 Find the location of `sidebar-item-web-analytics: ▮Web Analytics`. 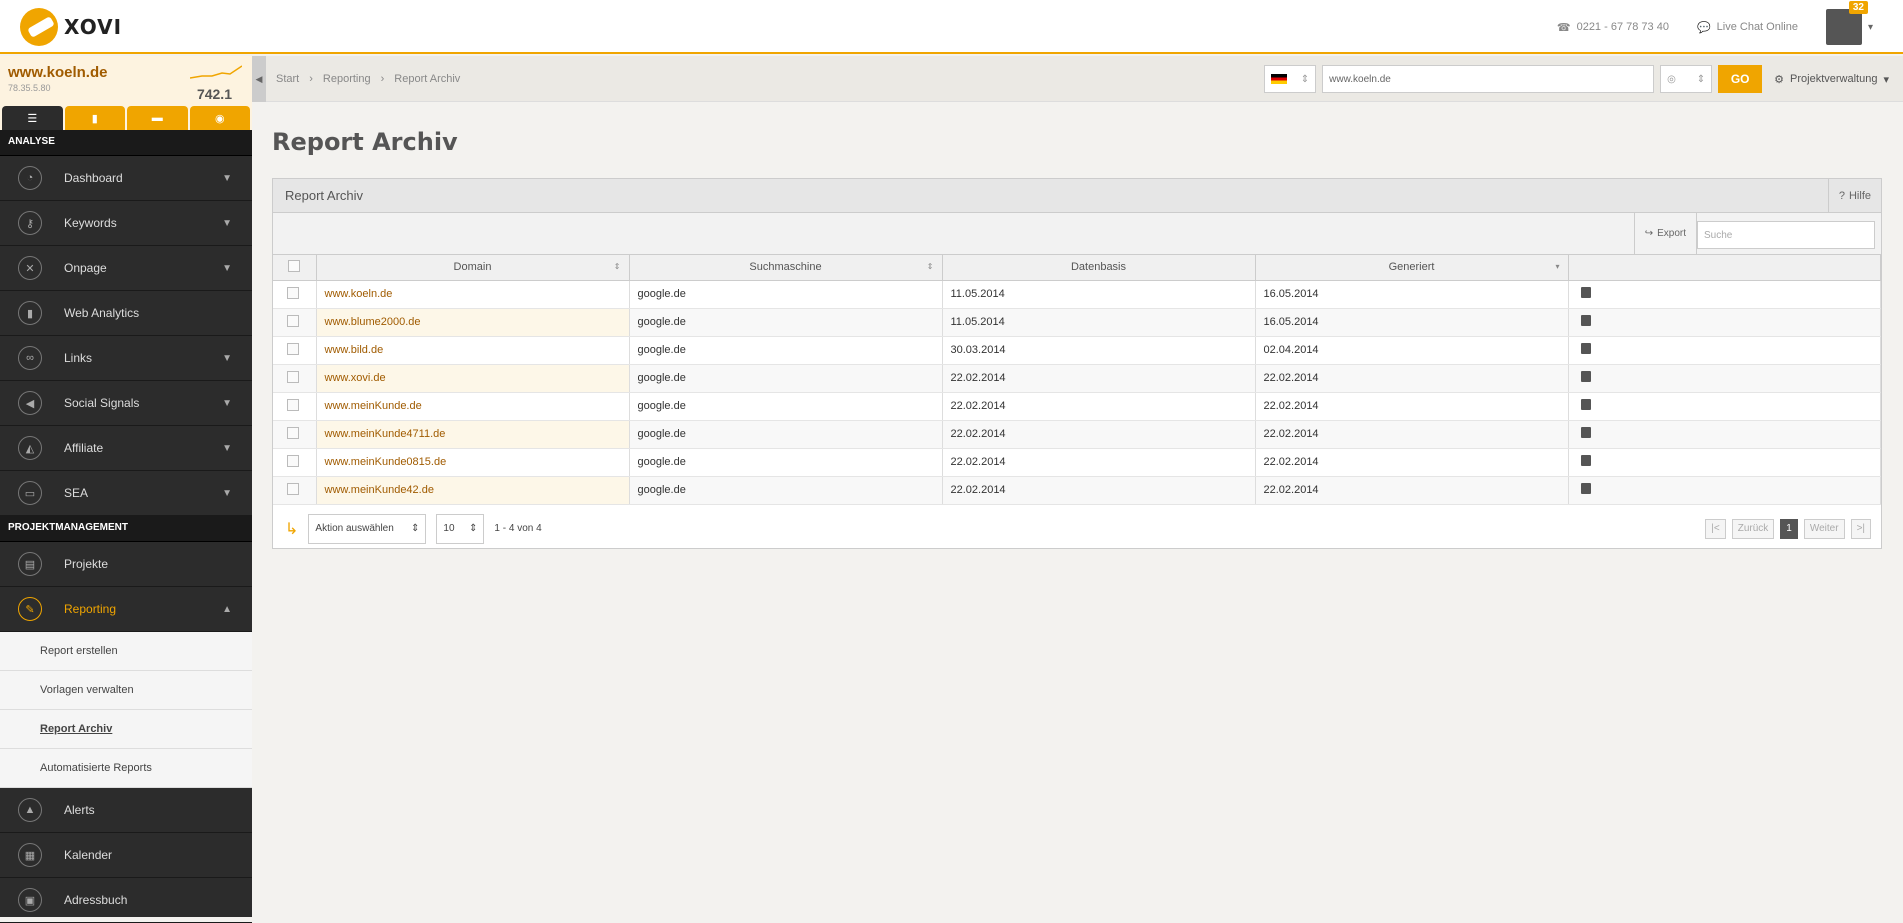

sidebar-item-web-analytics: ▮Web Analytics is located at coordinates (126, 313).